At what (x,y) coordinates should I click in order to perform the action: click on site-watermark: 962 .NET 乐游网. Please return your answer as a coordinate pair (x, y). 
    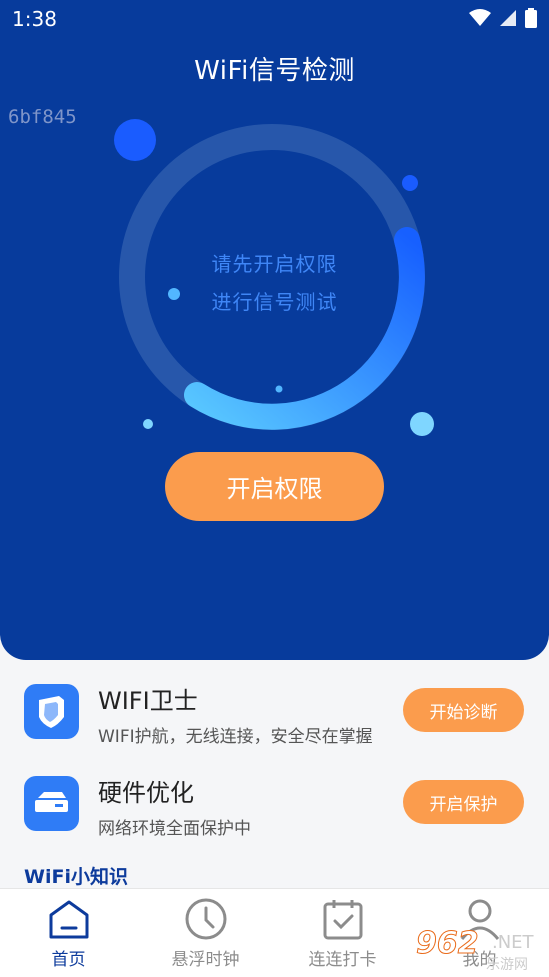
    Looking at the image, I should click on (481, 950).